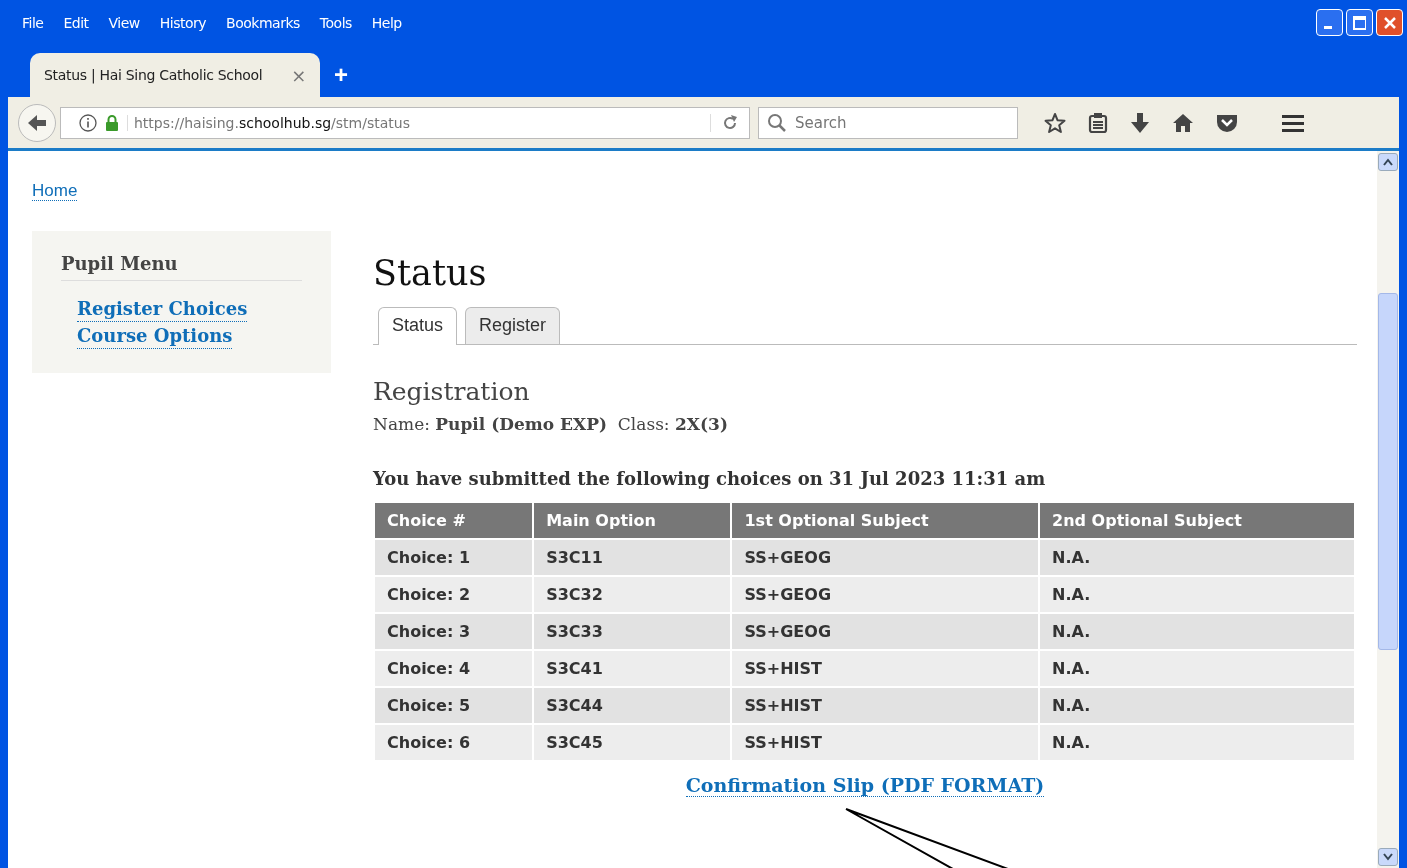  I want to click on menu-item: Tools, so click(335, 22).